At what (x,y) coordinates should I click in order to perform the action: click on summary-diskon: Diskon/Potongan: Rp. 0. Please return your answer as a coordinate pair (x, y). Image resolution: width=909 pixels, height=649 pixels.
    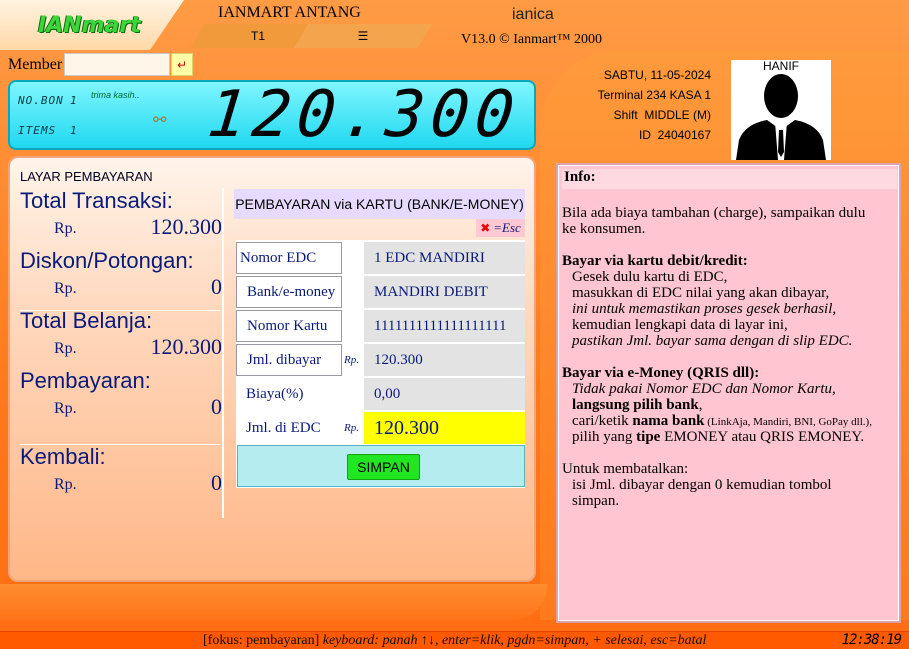
    Looking at the image, I should click on (121, 276).